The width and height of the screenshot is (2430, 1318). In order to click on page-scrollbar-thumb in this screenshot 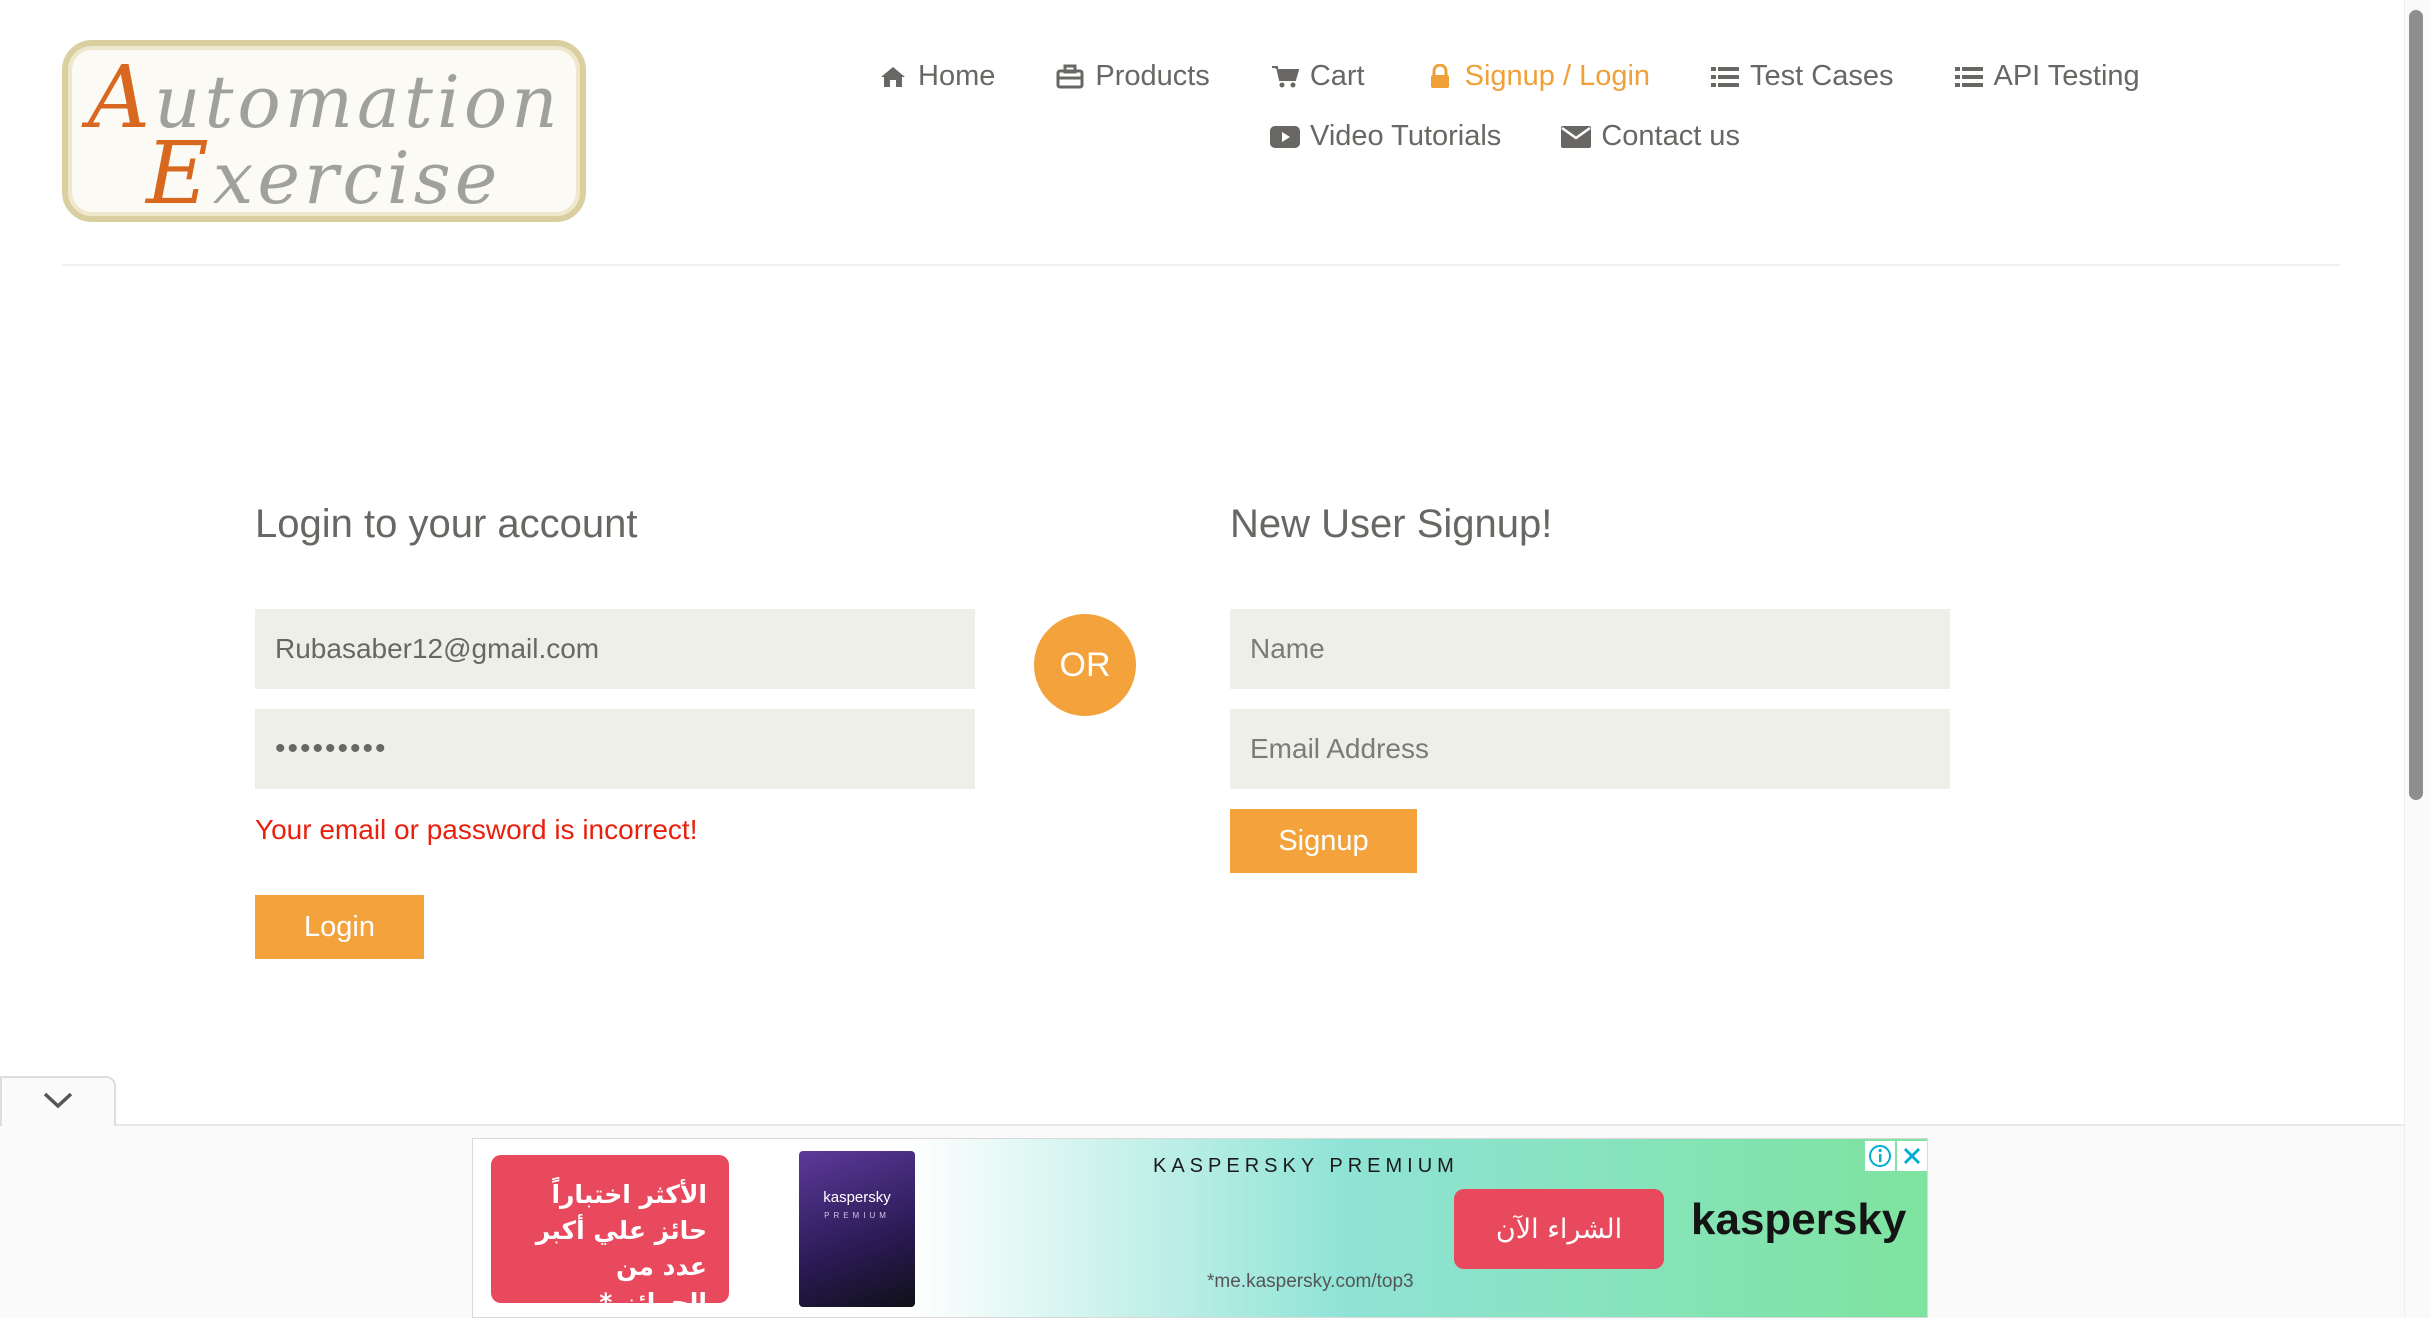, I will do `click(2416, 405)`.